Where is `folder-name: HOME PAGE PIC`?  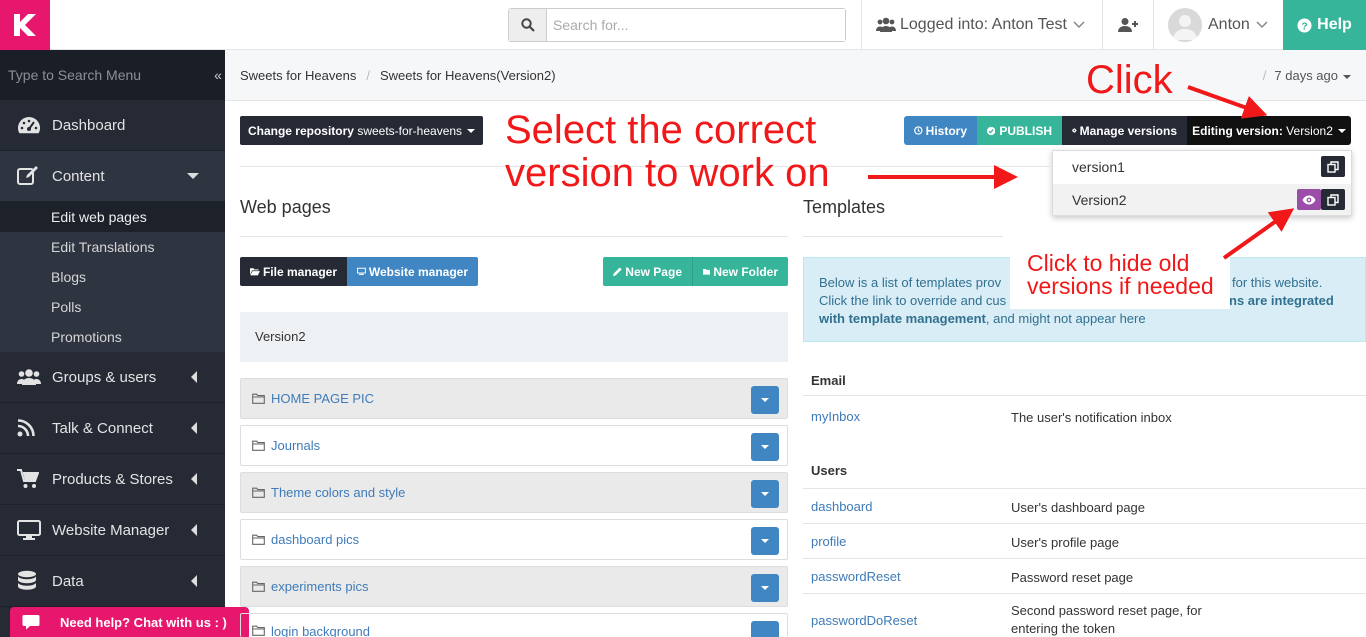 folder-name: HOME PAGE PIC is located at coordinates (322, 398).